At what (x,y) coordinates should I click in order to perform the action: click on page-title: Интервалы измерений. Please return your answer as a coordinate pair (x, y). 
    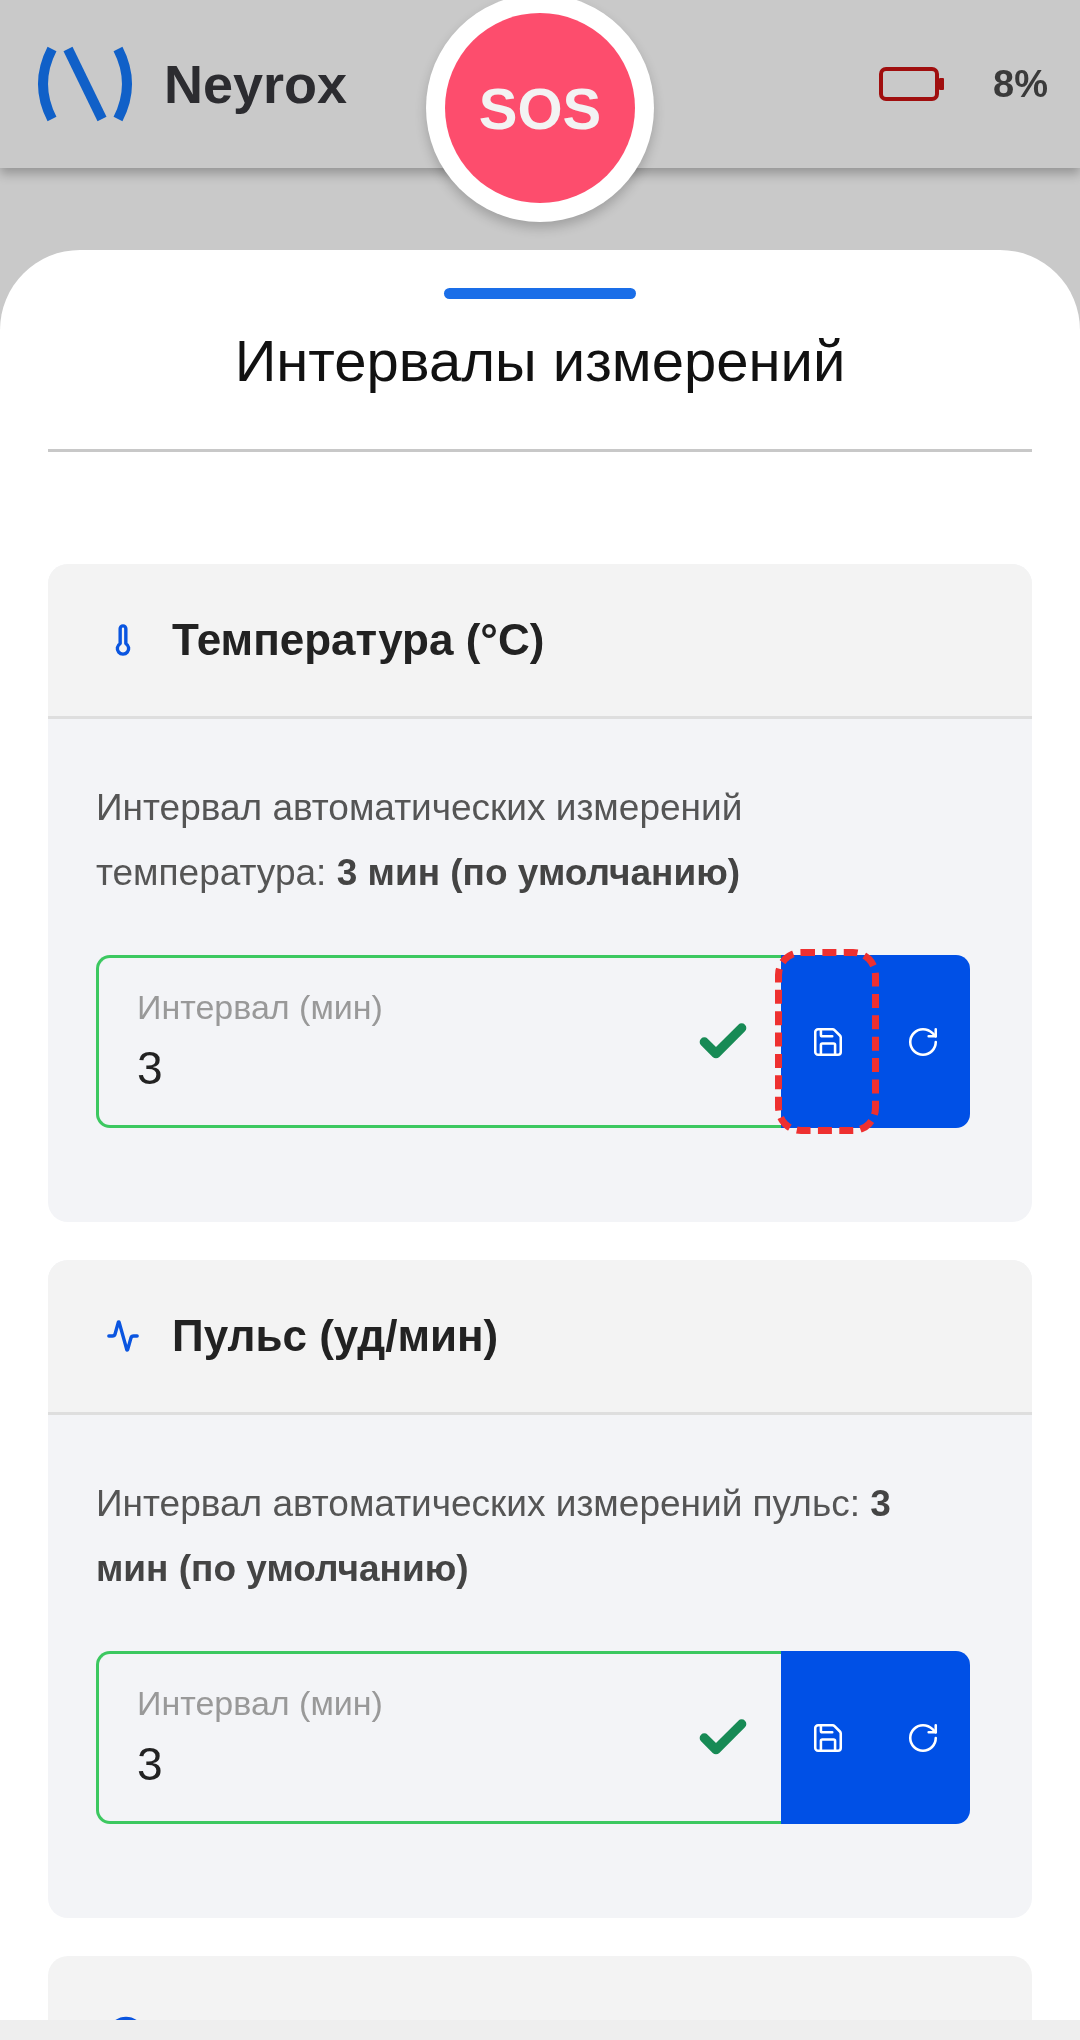
    Looking at the image, I should click on (540, 361).